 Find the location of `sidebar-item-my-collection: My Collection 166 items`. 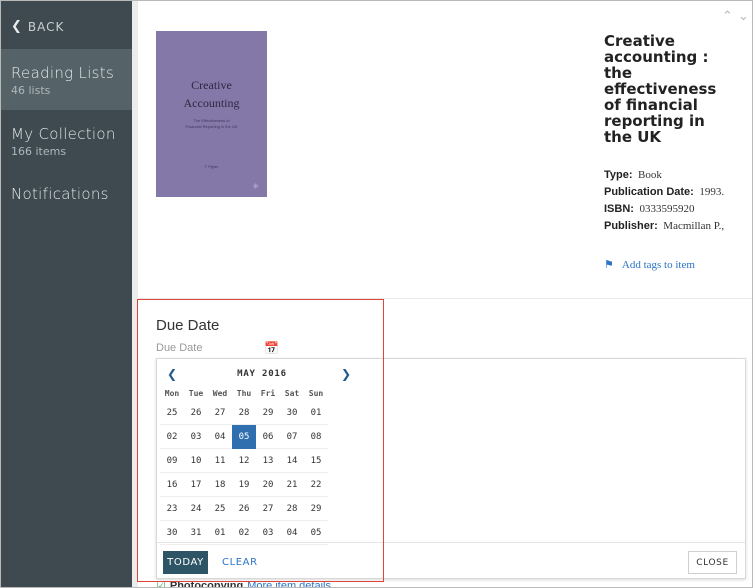

sidebar-item-my-collection: My Collection 166 items is located at coordinates (66, 140).